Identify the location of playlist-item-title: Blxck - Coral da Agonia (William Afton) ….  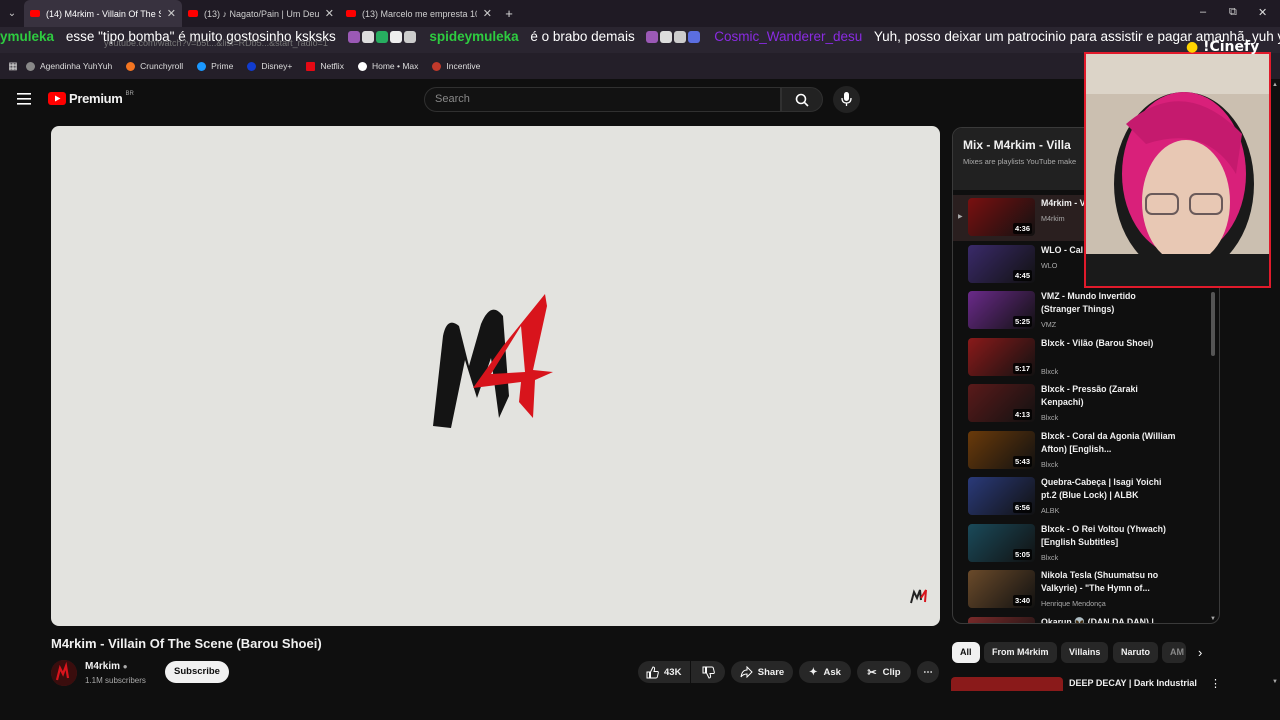
(1108, 443).